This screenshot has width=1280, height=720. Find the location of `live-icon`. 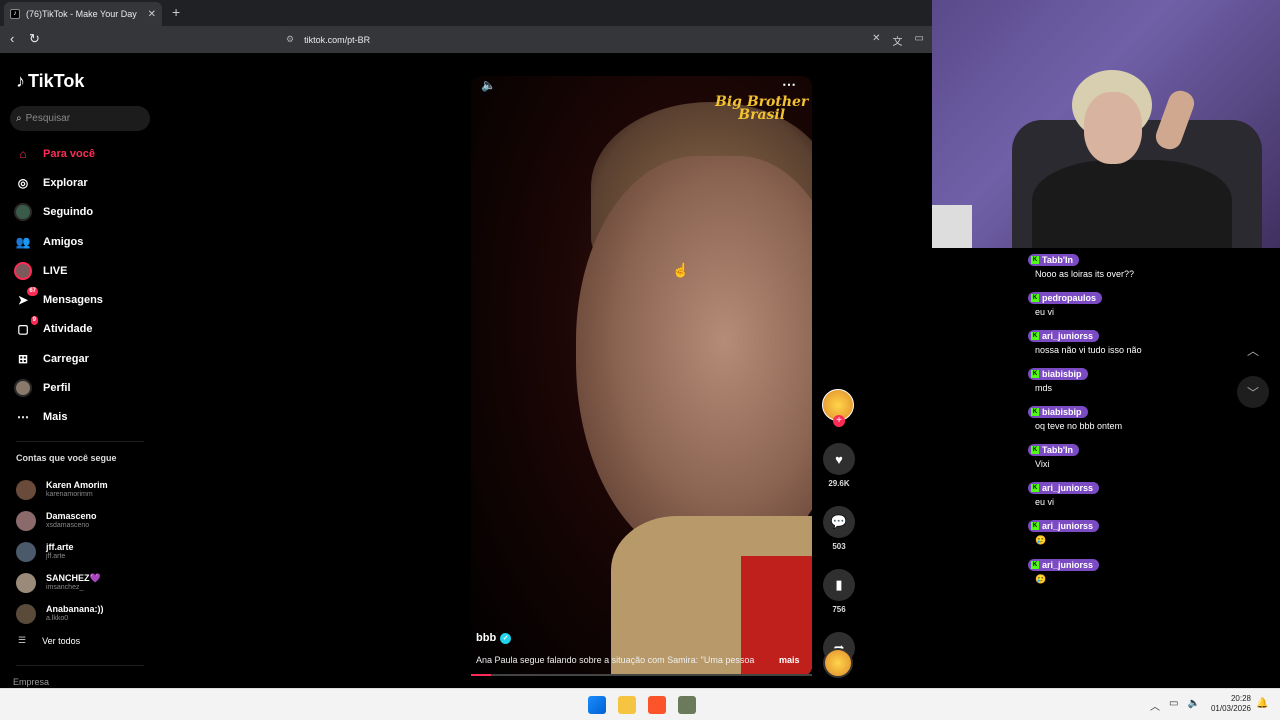

live-icon is located at coordinates (23, 270).